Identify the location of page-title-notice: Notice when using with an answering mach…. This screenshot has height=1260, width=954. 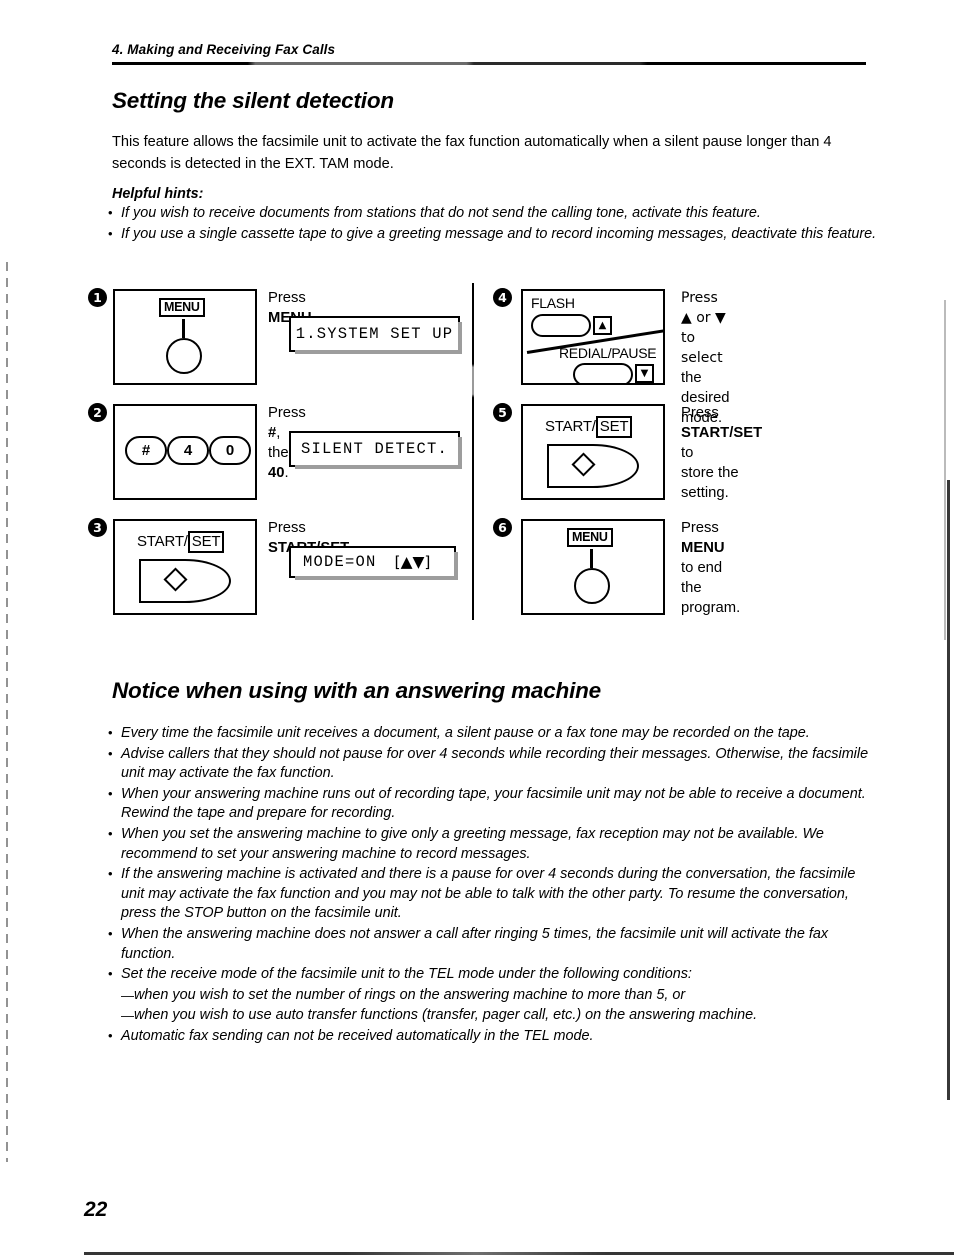
(356, 690).